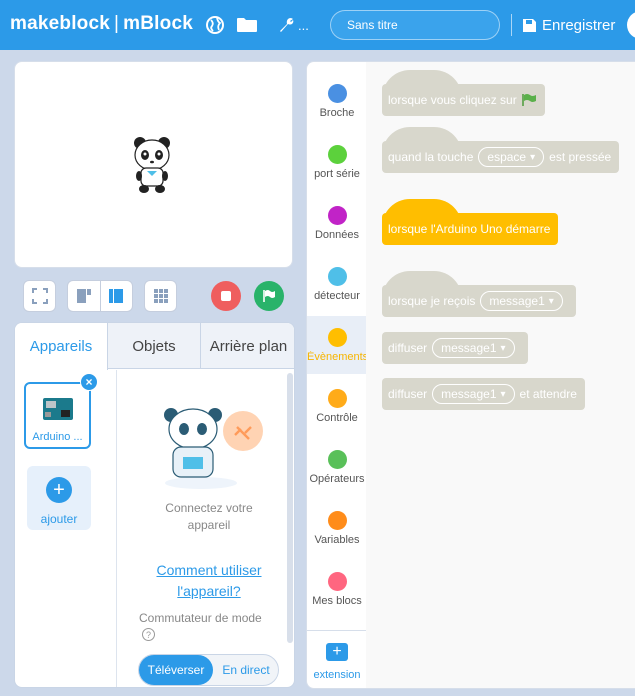 This screenshot has width=635, height=696. I want to click on save-icon, so click(529, 25).